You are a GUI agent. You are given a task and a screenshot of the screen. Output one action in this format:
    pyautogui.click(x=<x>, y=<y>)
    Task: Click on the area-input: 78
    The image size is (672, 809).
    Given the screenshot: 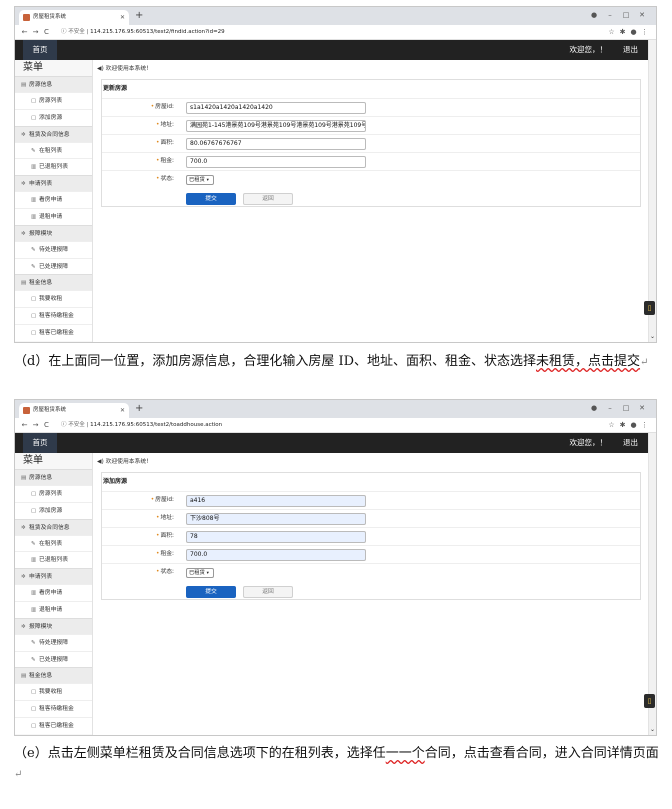 What is the action you would take?
    pyautogui.click(x=276, y=537)
    